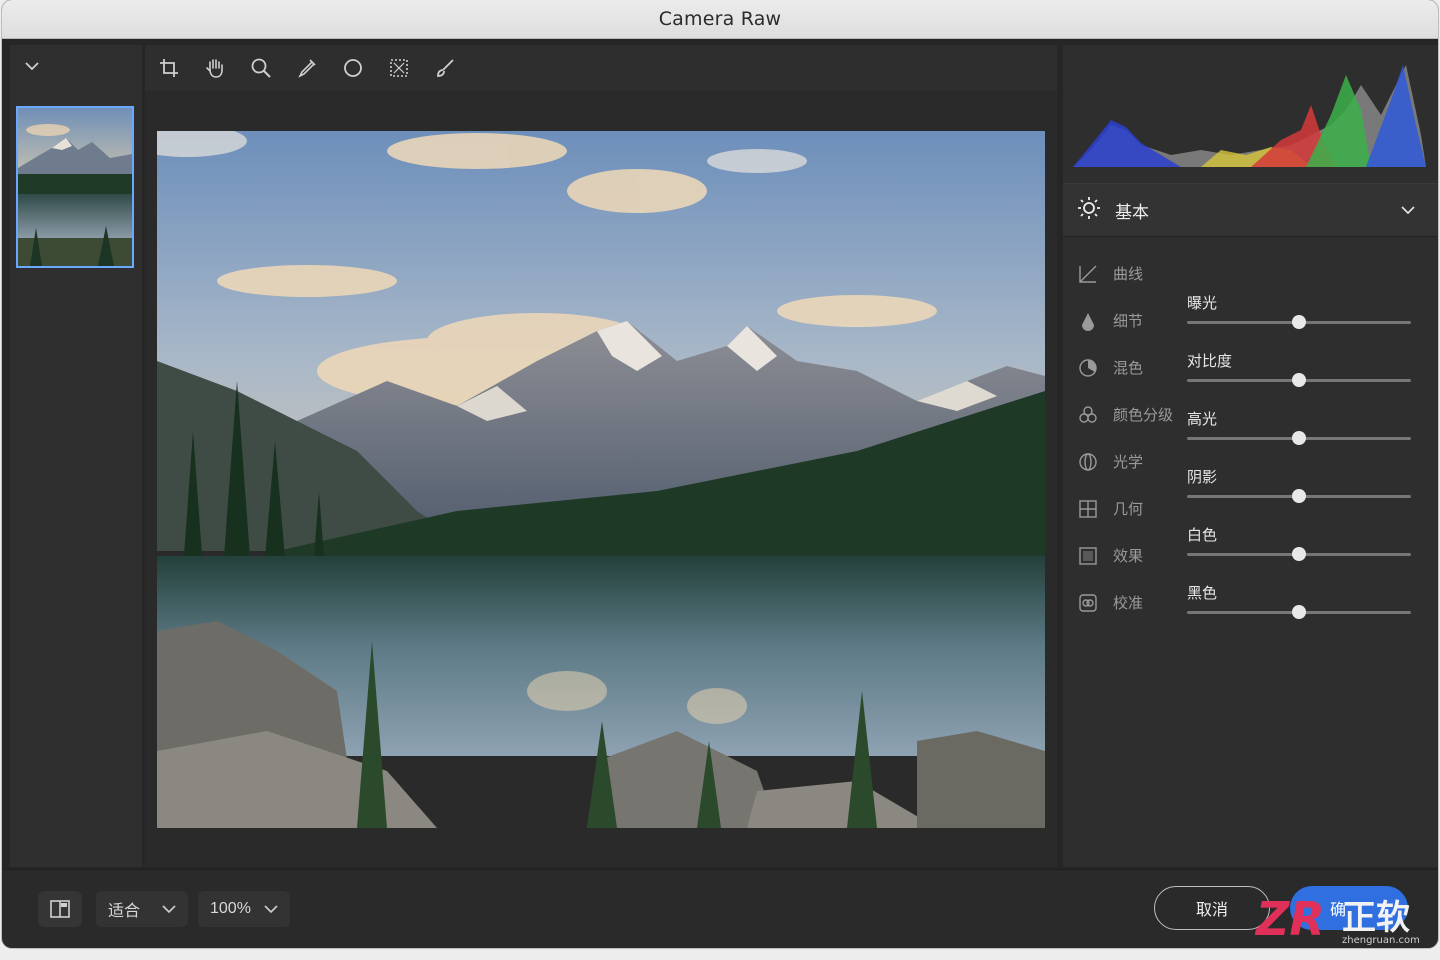 This screenshot has height=960, width=1440. I want to click on crop-icon, so click(169, 68).